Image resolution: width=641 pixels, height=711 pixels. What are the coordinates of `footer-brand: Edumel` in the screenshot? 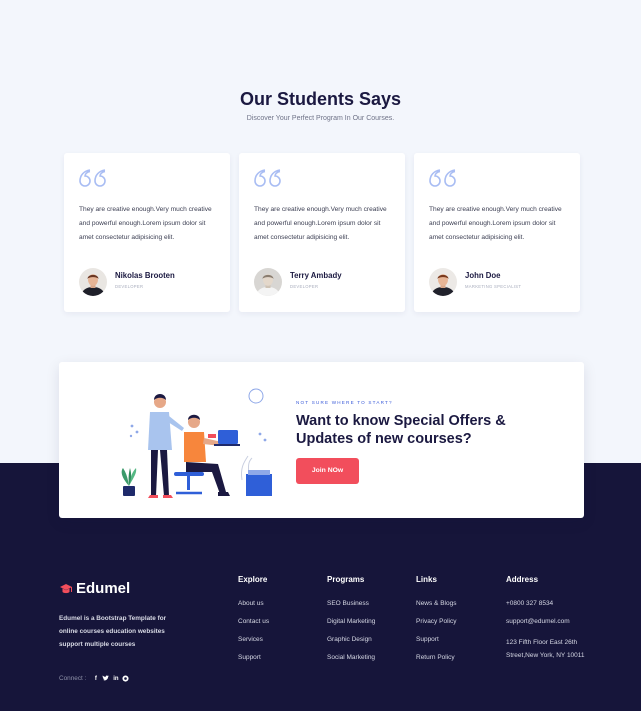 It's located at (94, 588).